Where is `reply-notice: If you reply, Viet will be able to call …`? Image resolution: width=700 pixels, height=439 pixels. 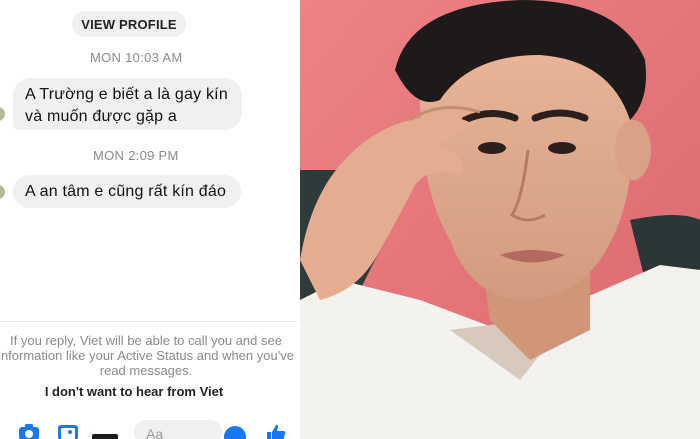
reply-notice: If you reply, Viet will be able to call … is located at coordinates (147, 355).